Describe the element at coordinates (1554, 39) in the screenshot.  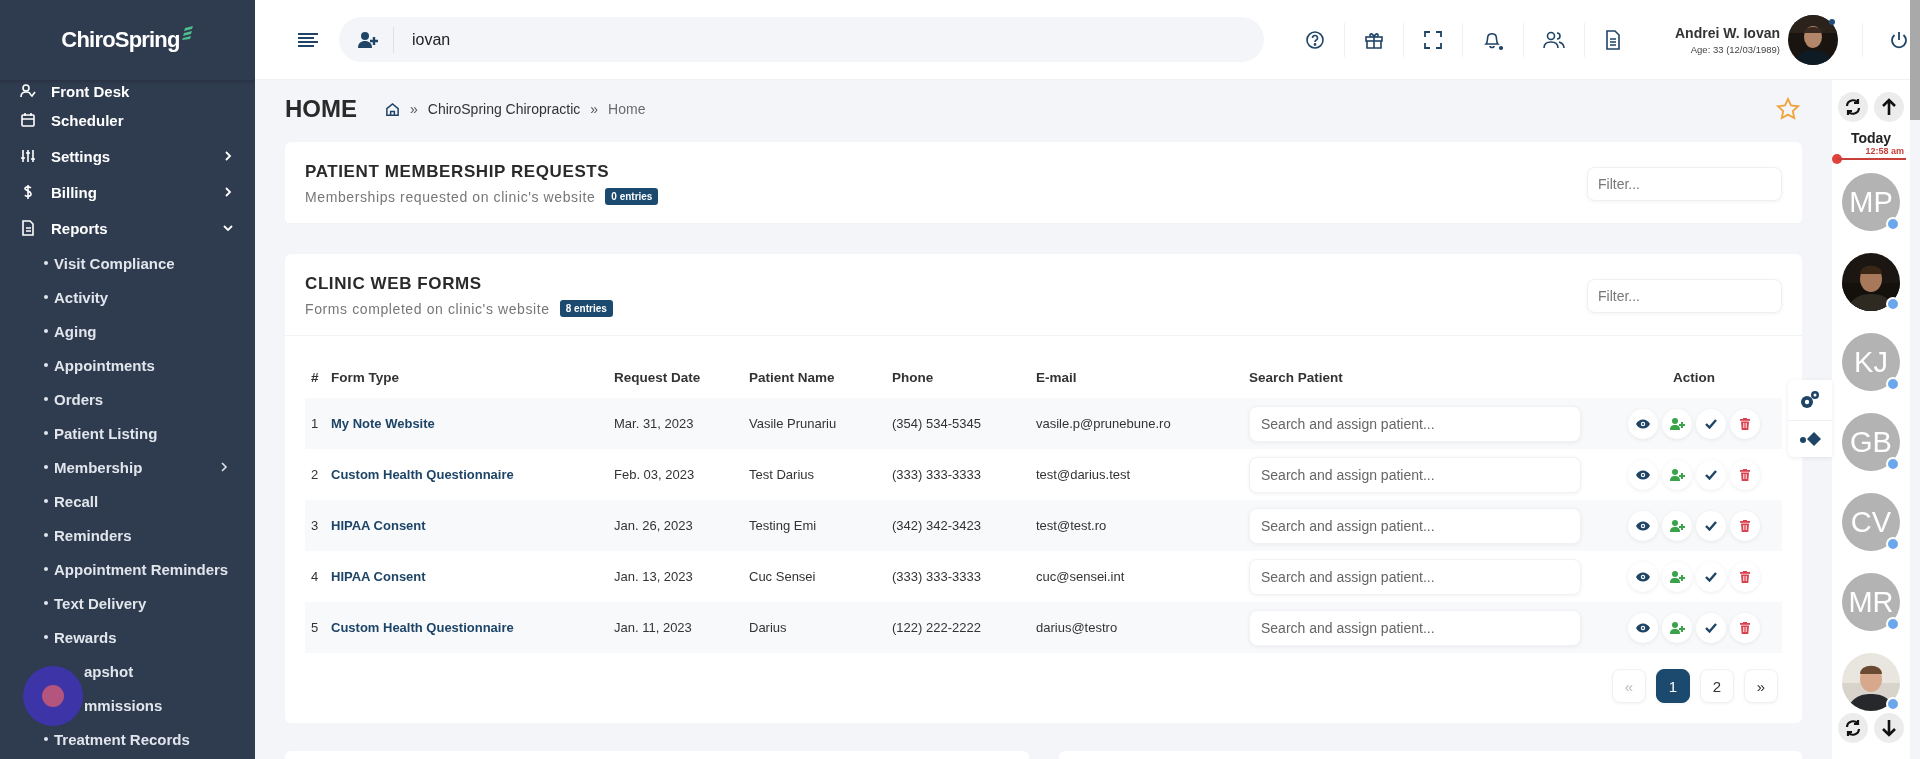
I see `users-icon` at that location.